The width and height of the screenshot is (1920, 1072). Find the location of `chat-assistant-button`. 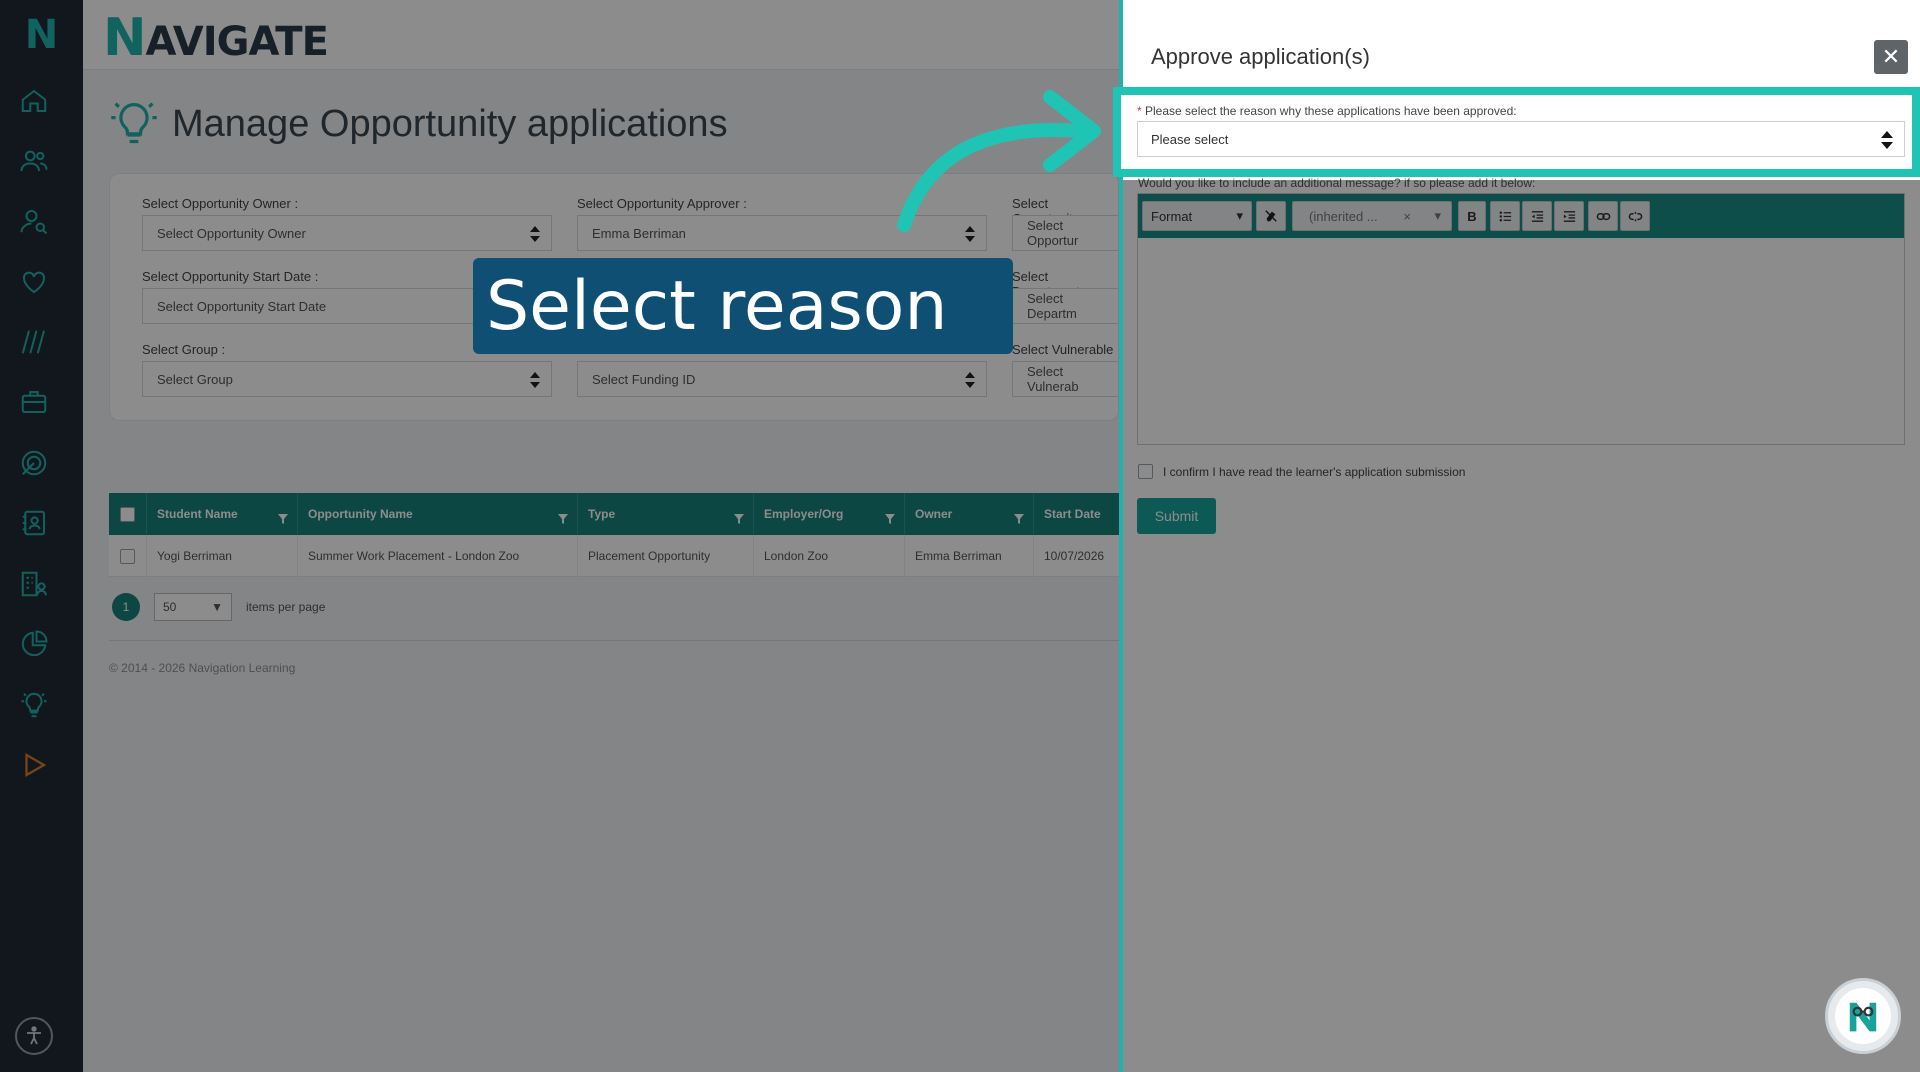

chat-assistant-button is located at coordinates (1863, 1016).